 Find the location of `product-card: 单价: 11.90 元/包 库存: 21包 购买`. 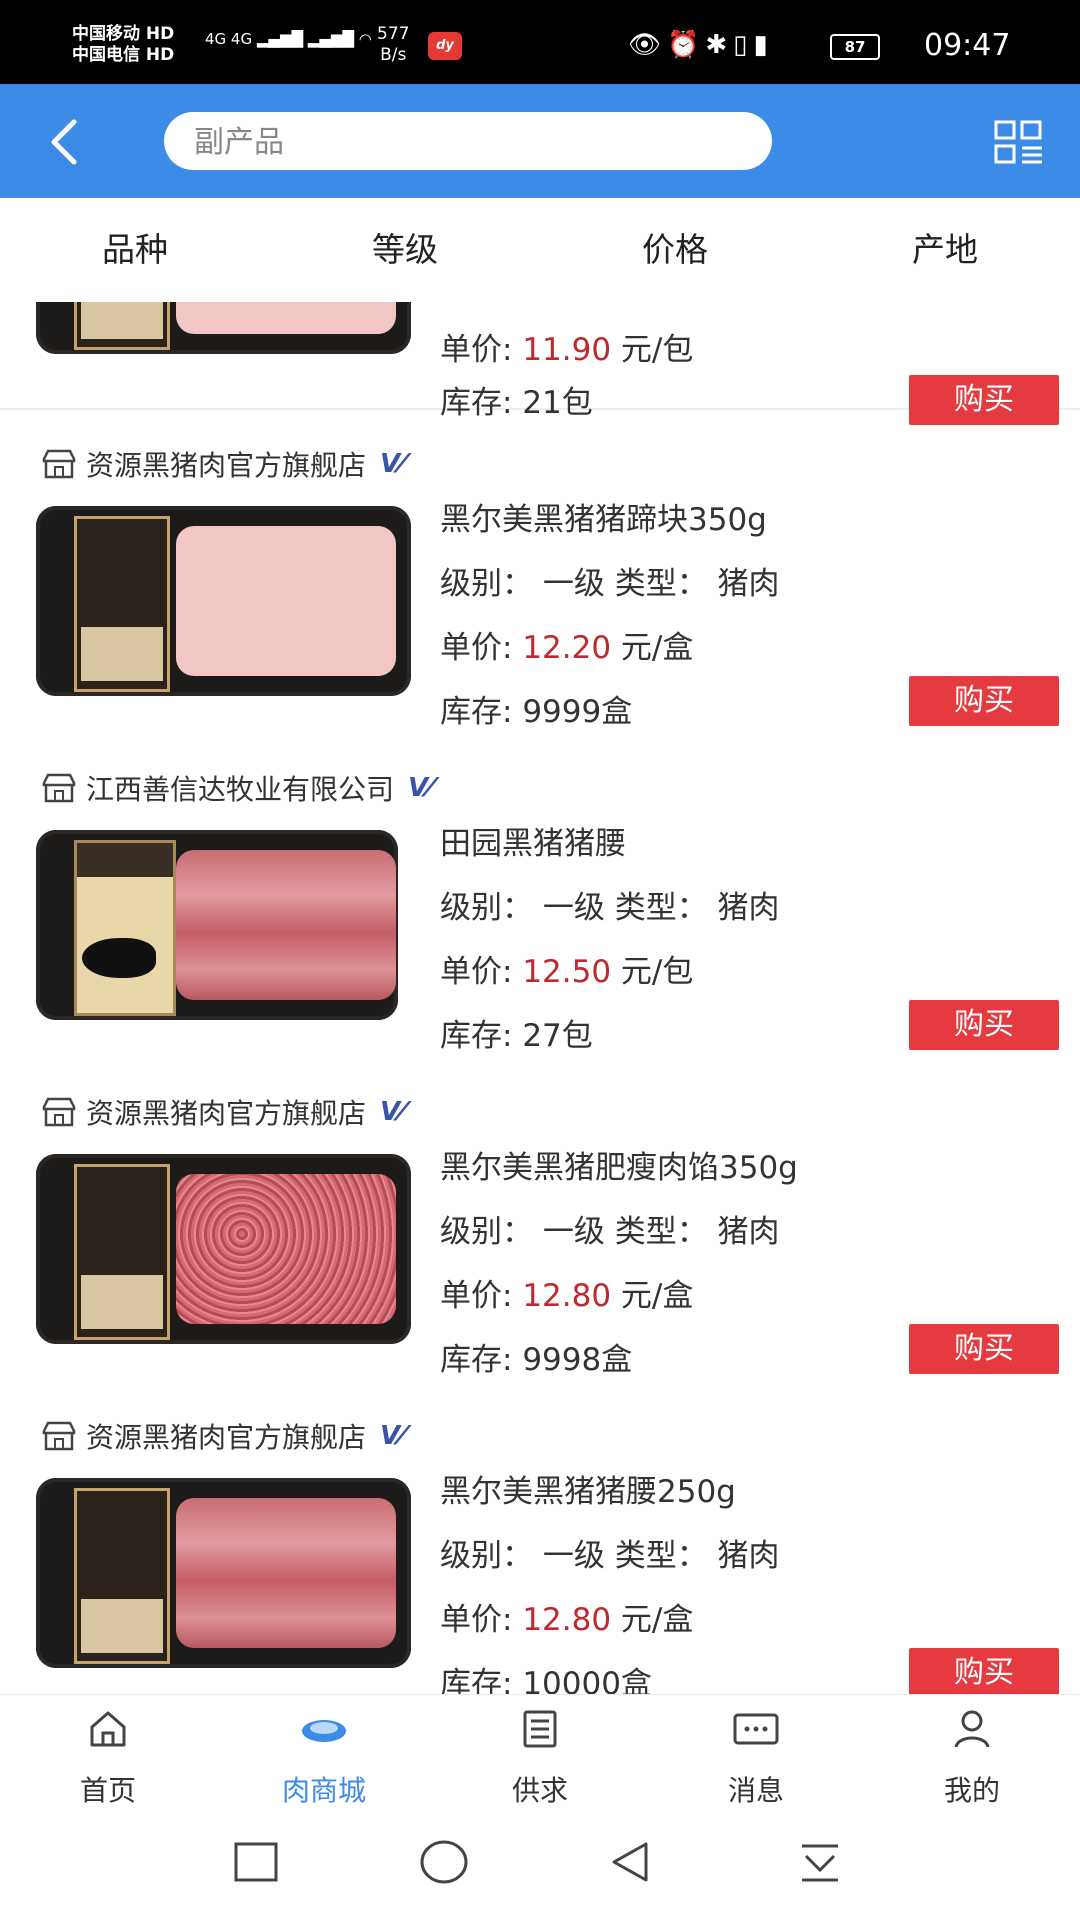

product-card: 单价: 11.90 元/包 库存: 21包 购买 is located at coordinates (540, 363).